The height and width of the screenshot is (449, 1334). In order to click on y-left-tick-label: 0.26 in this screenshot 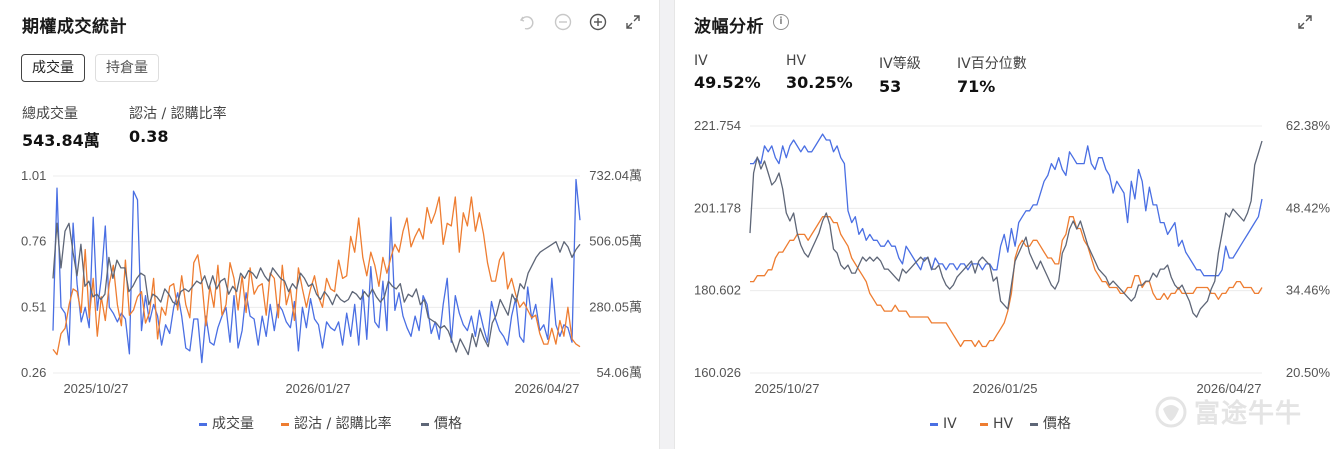, I will do `click(33, 372)`.